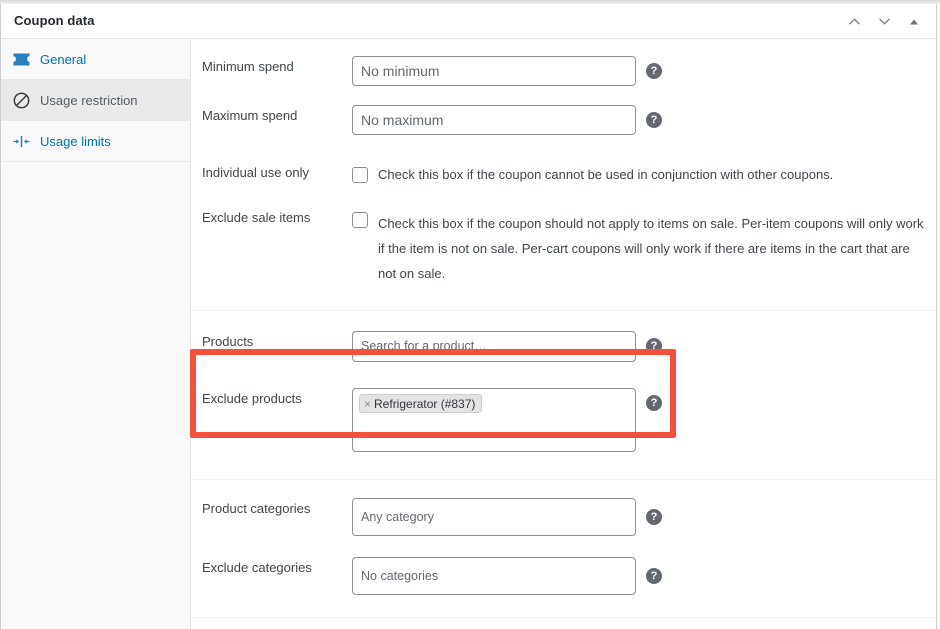  What do you see at coordinates (397, 517) in the screenshot?
I see `product-categories-placeholder: Any category` at bounding box center [397, 517].